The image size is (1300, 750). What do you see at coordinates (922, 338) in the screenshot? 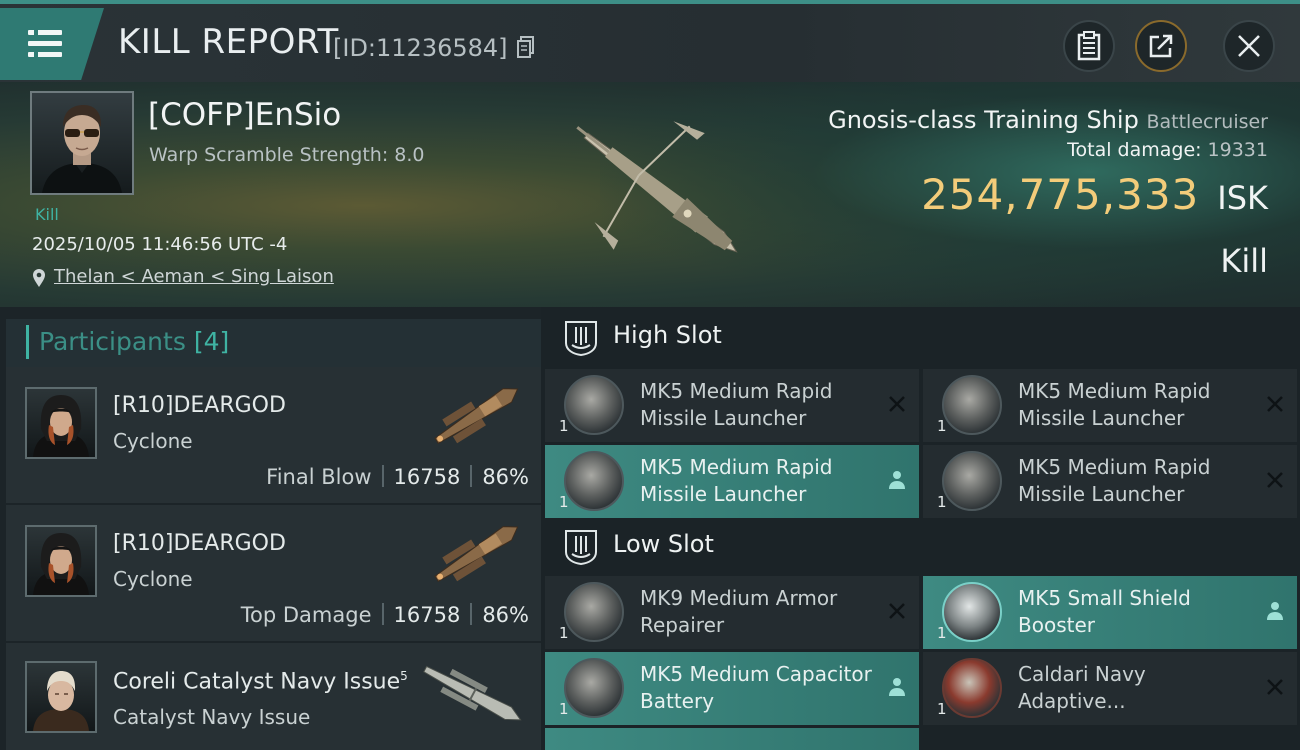
I see `high-slot-header: High Slot` at bounding box center [922, 338].